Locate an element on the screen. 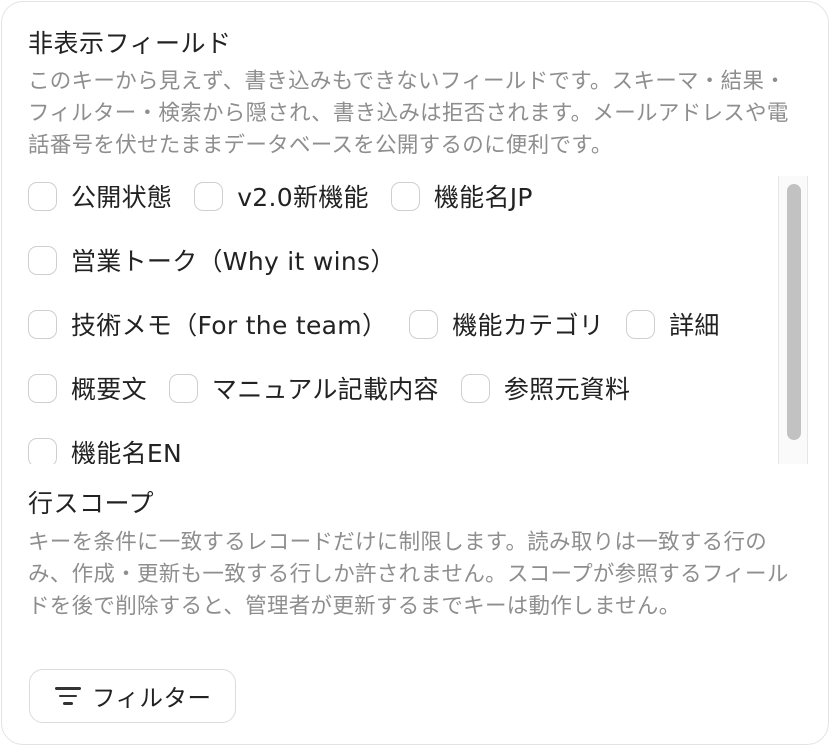 This screenshot has width=832, height=748. field-checkbox-label: 機能名JP is located at coordinates (483, 197).